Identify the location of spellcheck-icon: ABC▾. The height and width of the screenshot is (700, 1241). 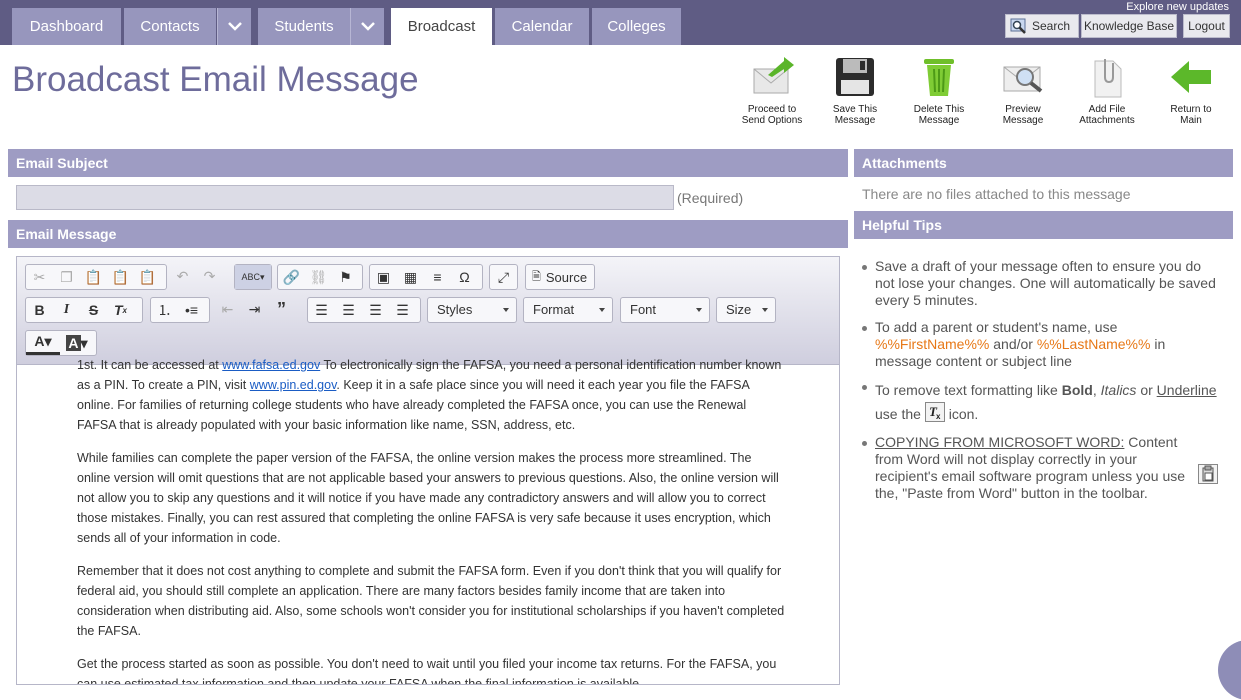
(253, 277).